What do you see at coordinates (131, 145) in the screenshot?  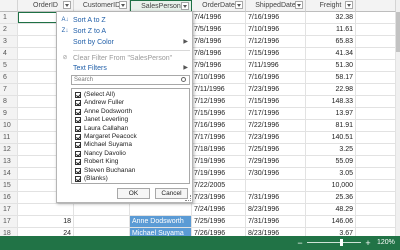 I see `filter-option: Michael Suyama` at bounding box center [131, 145].